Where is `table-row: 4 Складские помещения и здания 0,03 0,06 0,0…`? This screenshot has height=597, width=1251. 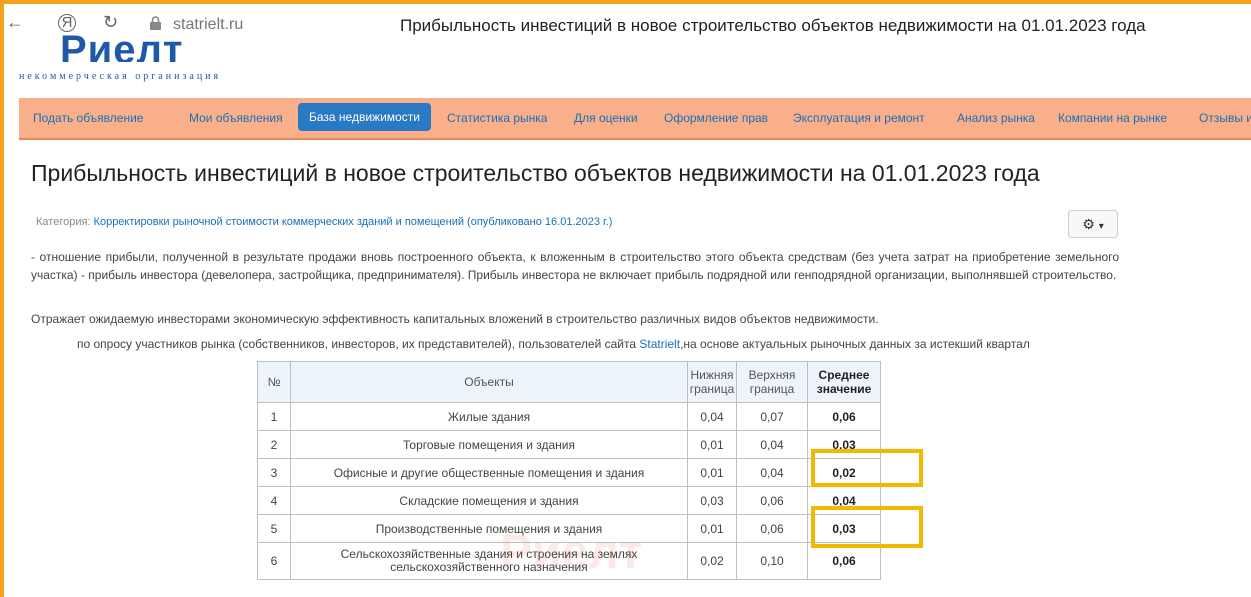 table-row: 4 Складские помещения и здания 0,03 0,06 0,0… is located at coordinates (569, 500).